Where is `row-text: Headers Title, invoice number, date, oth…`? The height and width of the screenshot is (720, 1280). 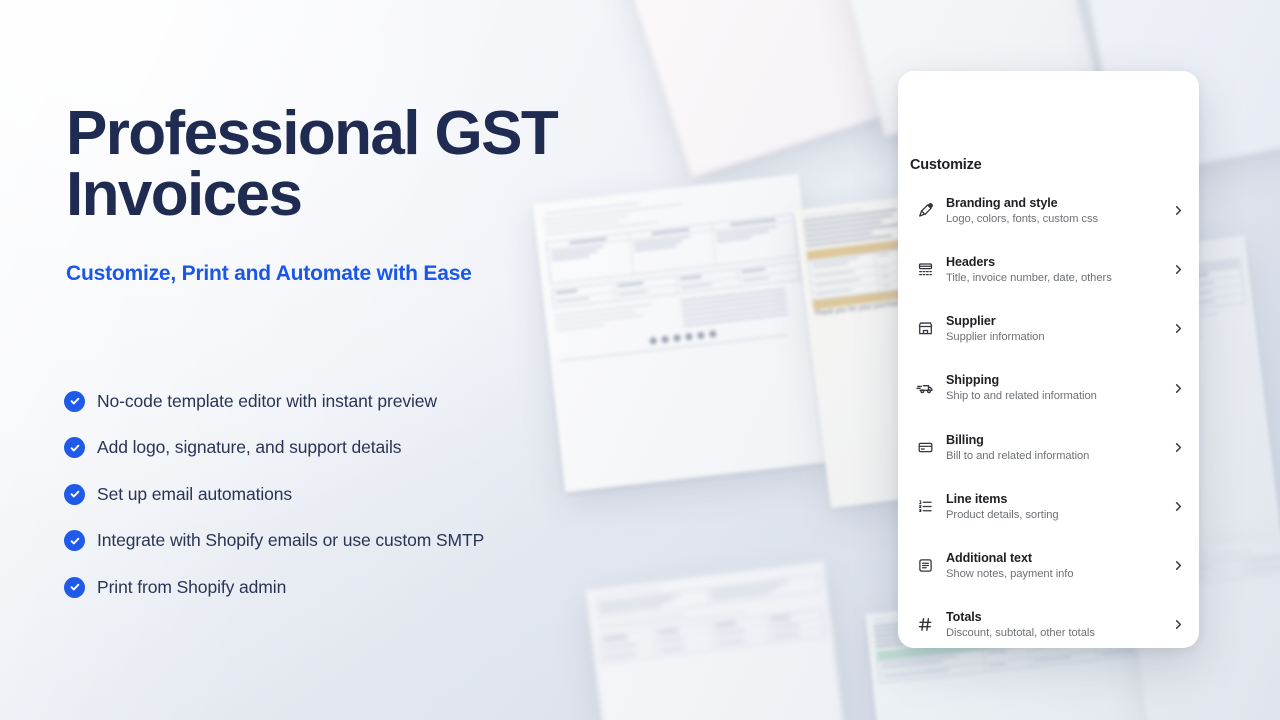 row-text: Headers Title, invoice number, date, oth… is located at coordinates (1058, 270).